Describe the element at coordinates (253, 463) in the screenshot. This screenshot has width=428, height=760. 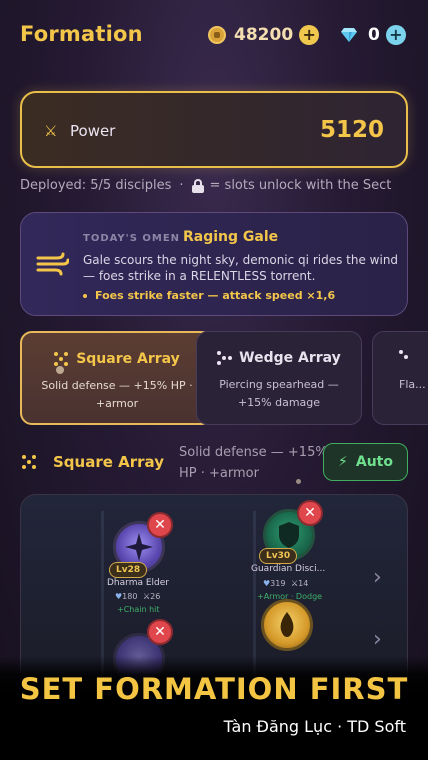
I see `selected-formation-desc: Solid defense — +15% HP · +armor` at that location.